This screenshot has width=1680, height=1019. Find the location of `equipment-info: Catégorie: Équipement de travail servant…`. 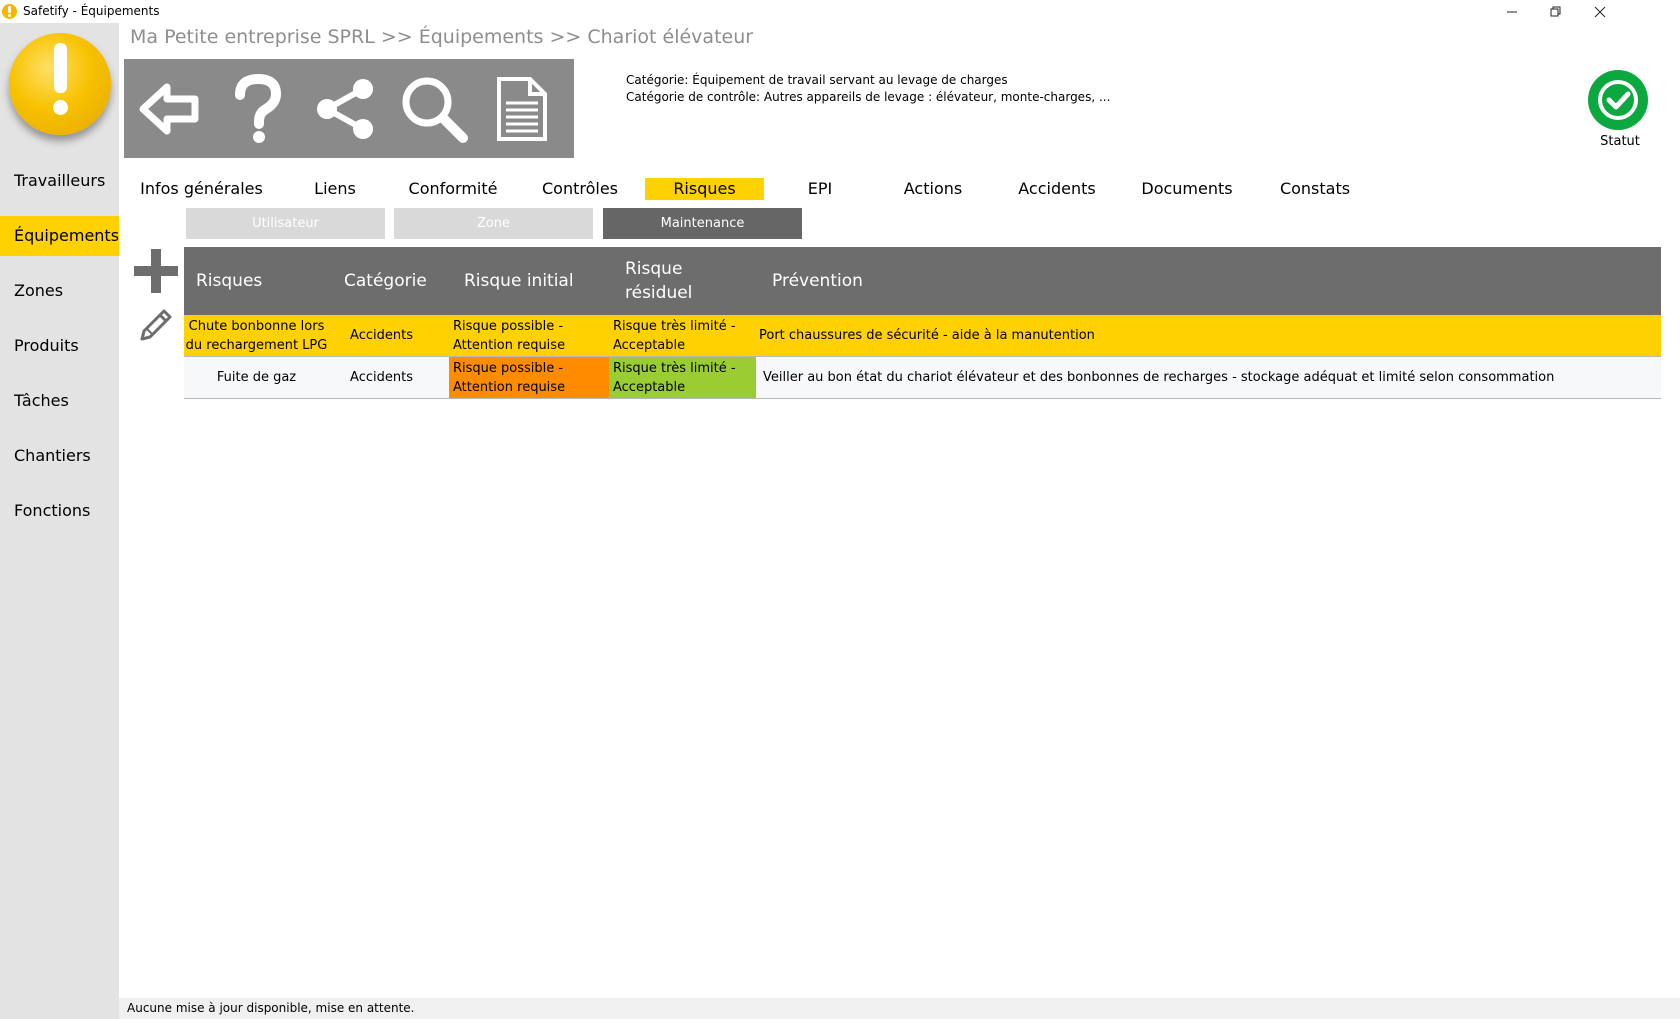

equipment-info: Catégorie: Équipement de travail servant… is located at coordinates (868, 89).